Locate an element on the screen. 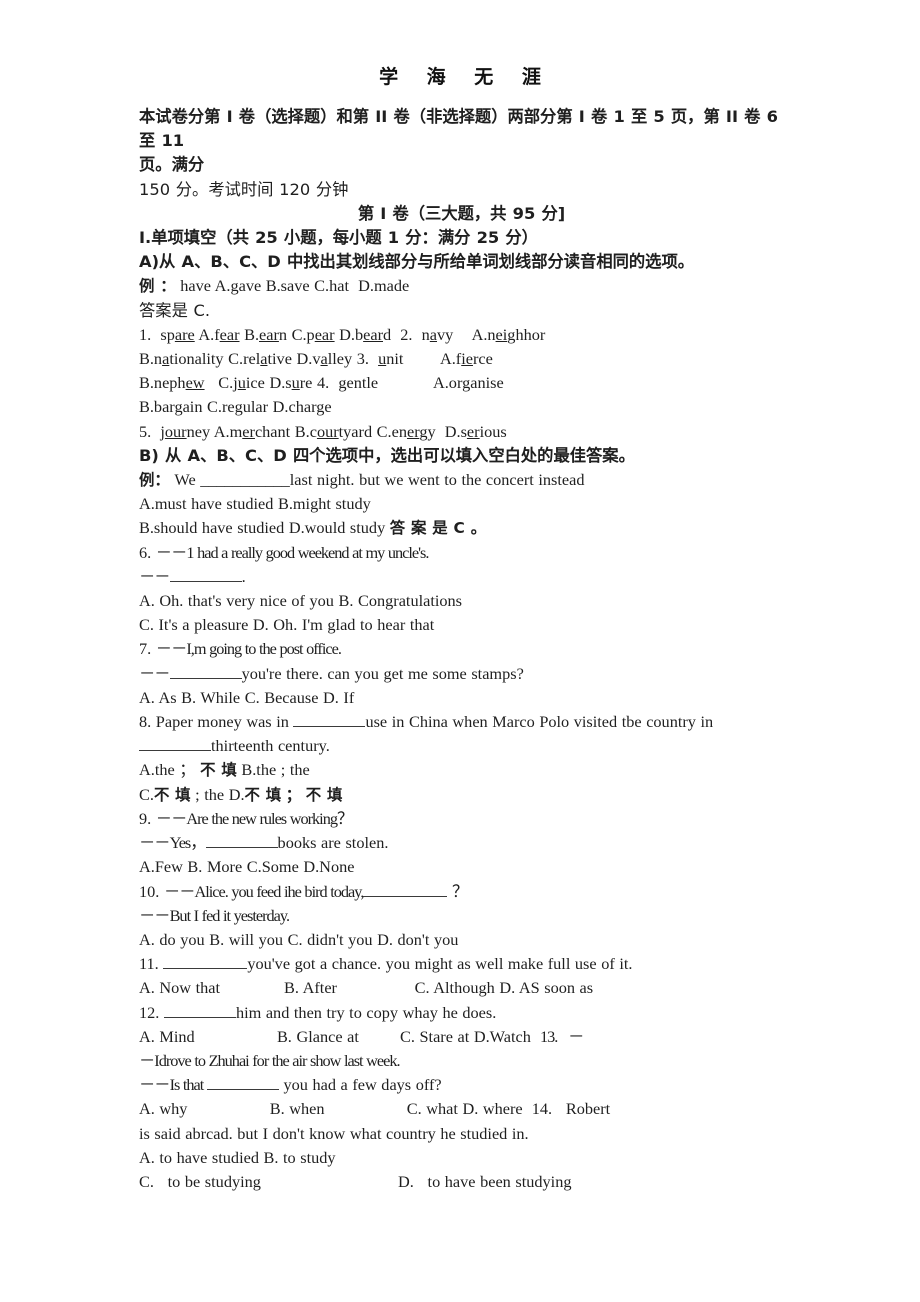 This screenshot has height=1302, width=920. section-one-title: I.单项填空（共 25 小题，每小题 1 分：满分 25 分） is located at coordinates (338, 238).